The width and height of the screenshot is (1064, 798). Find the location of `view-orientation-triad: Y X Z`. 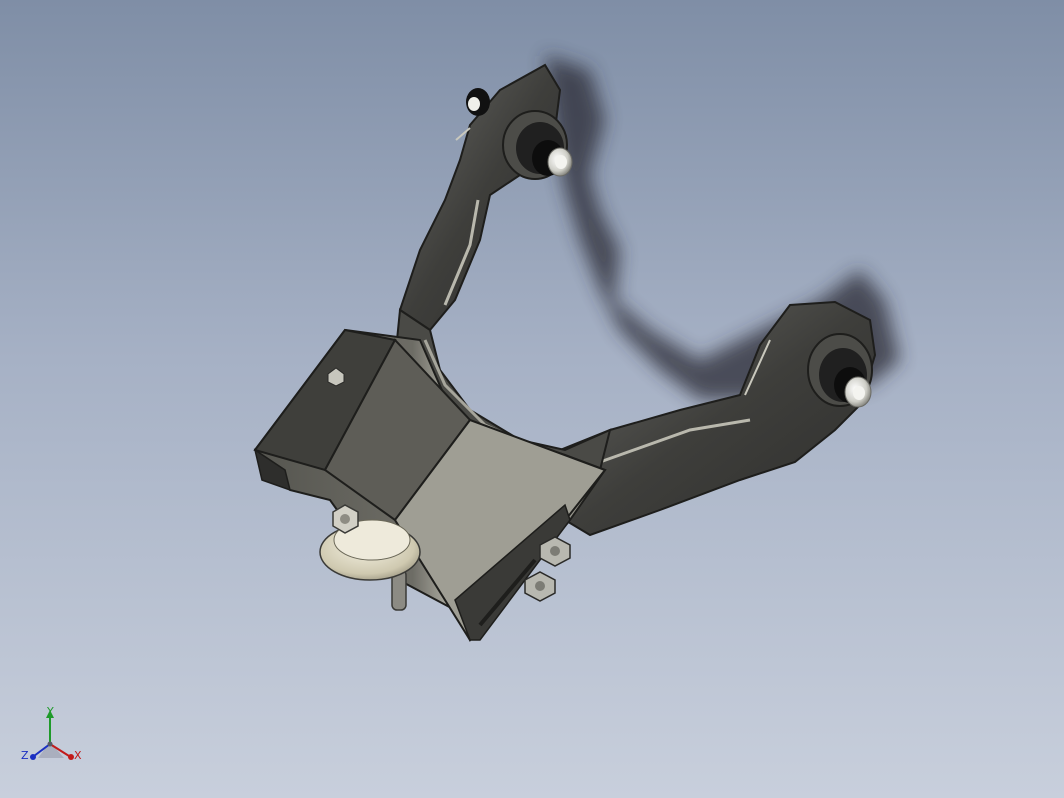

view-orientation-triad: Y X Z is located at coordinates (52, 737).